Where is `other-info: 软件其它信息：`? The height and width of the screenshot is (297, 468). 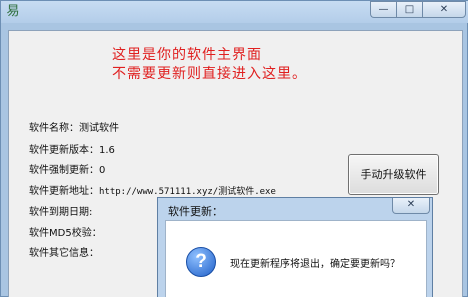
other-info: 软件其它信息： is located at coordinates (64, 253).